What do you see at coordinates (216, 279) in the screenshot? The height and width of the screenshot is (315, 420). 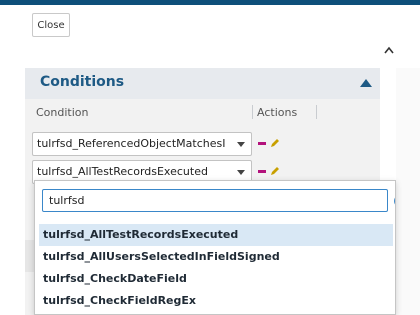 I see `dropdown-option: tulrfsd_CheckDateField` at bounding box center [216, 279].